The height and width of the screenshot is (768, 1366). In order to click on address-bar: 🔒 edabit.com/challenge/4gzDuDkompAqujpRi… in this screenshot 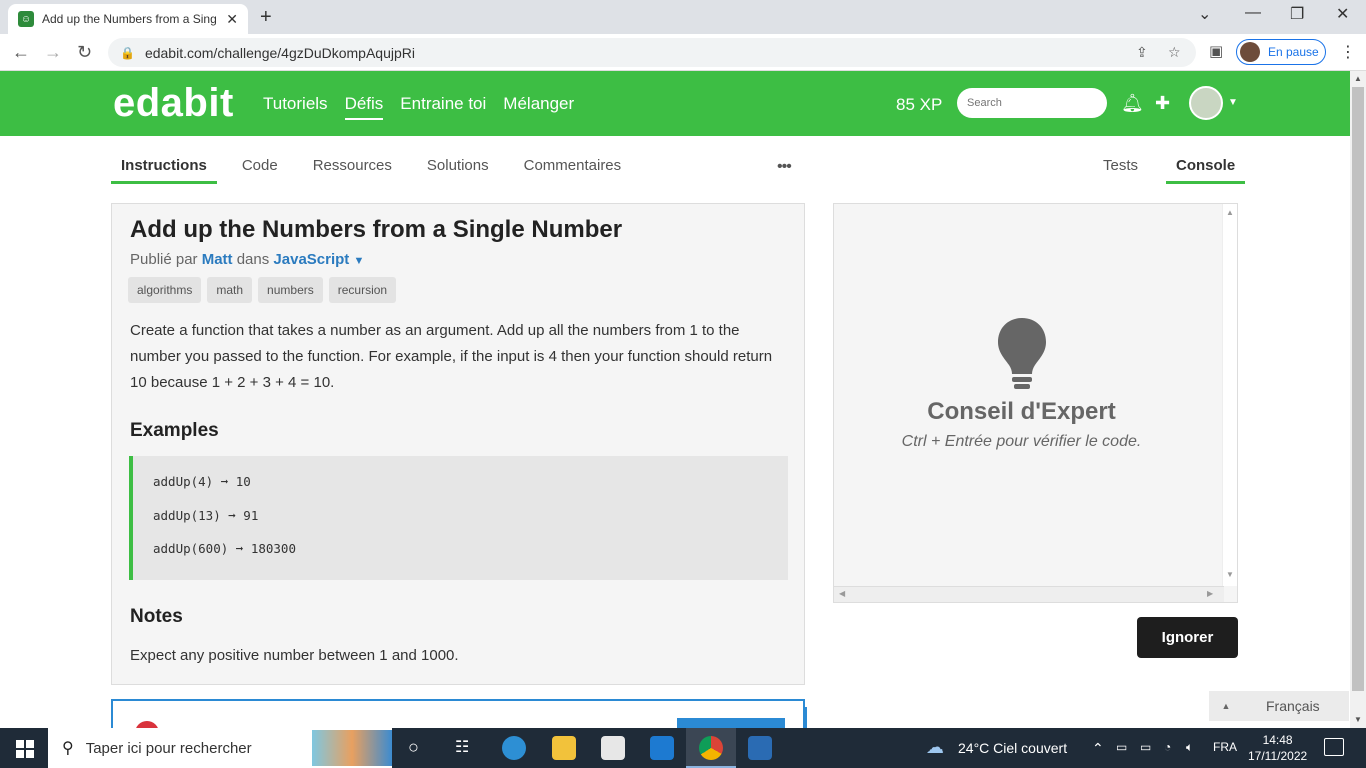, I will do `click(652, 52)`.